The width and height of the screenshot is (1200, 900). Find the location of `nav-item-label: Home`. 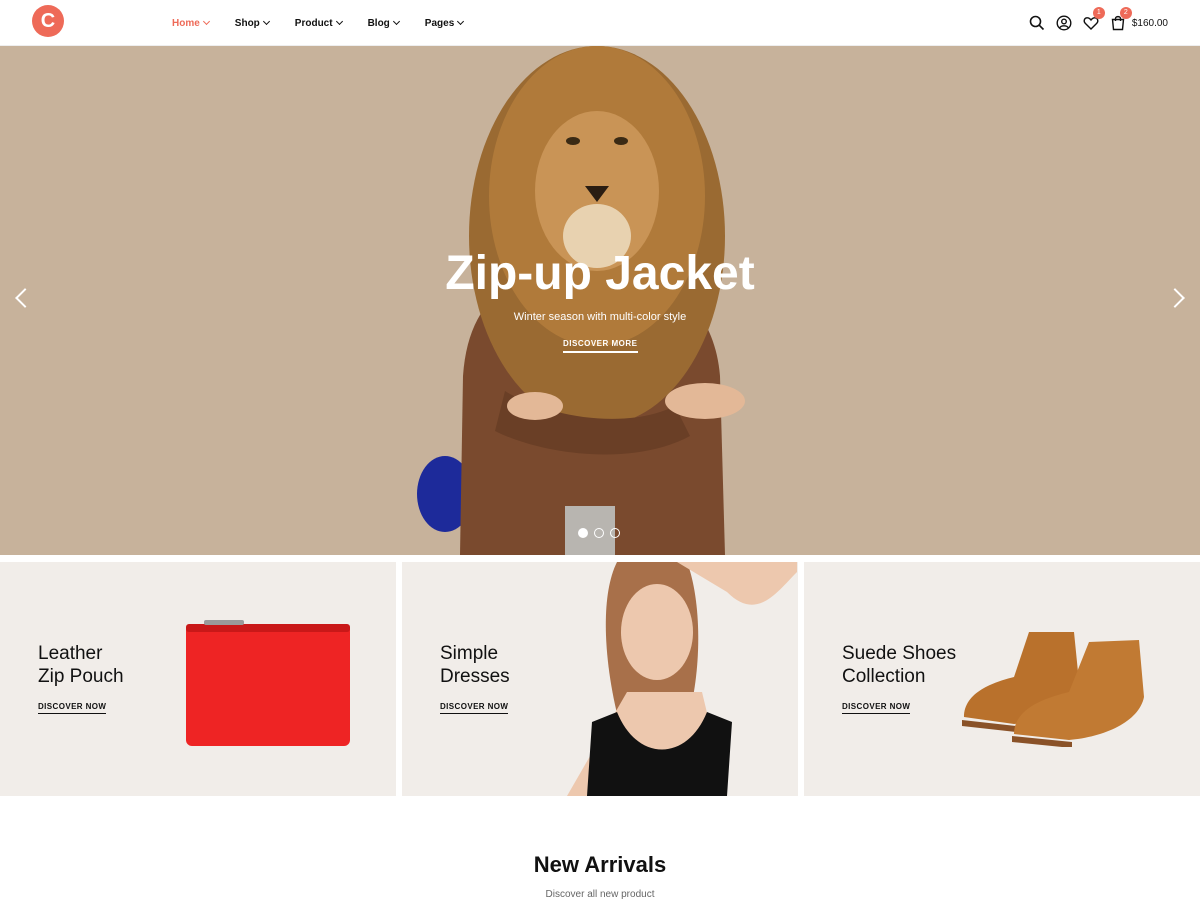

nav-item-label: Home is located at coordinates (186, 23).